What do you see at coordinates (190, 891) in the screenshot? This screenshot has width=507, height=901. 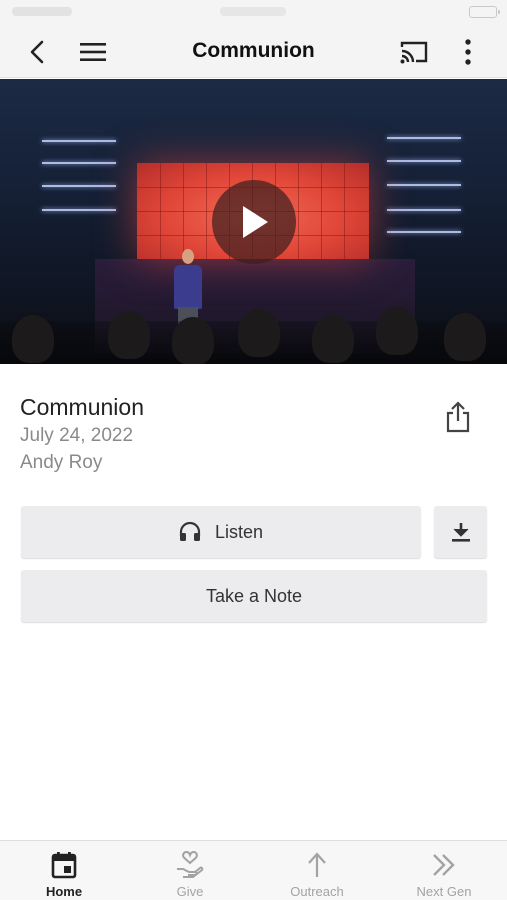 I see `tab-give-label: Give` at bounding box center [190, 891].